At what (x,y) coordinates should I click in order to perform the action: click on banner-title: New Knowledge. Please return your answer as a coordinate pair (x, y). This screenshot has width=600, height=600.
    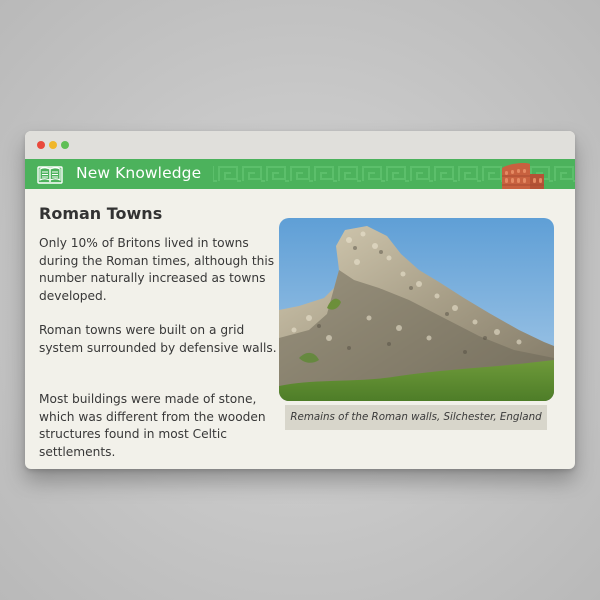
    Looking at the image, I should click on (139, 173).